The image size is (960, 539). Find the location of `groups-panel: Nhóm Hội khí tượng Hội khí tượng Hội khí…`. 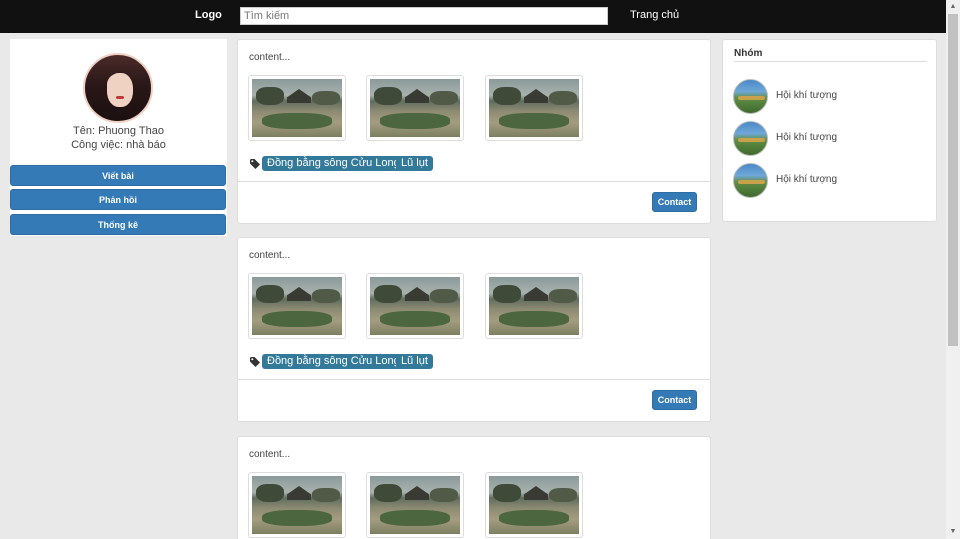

groups-panel: Nhóm Hội khí tượng Hội khí tượng Hội khí… is located at coordinates (829, 130).